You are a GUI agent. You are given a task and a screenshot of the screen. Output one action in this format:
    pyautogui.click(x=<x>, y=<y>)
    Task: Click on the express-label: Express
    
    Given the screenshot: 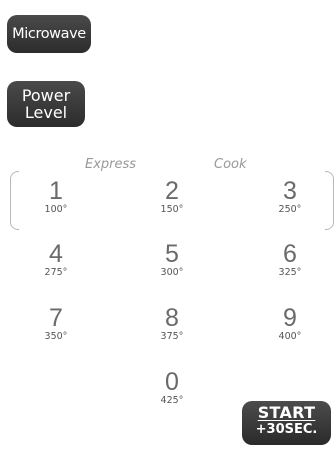 What is the action you would take?
    pyautogui.click(x=111, y=164)
    